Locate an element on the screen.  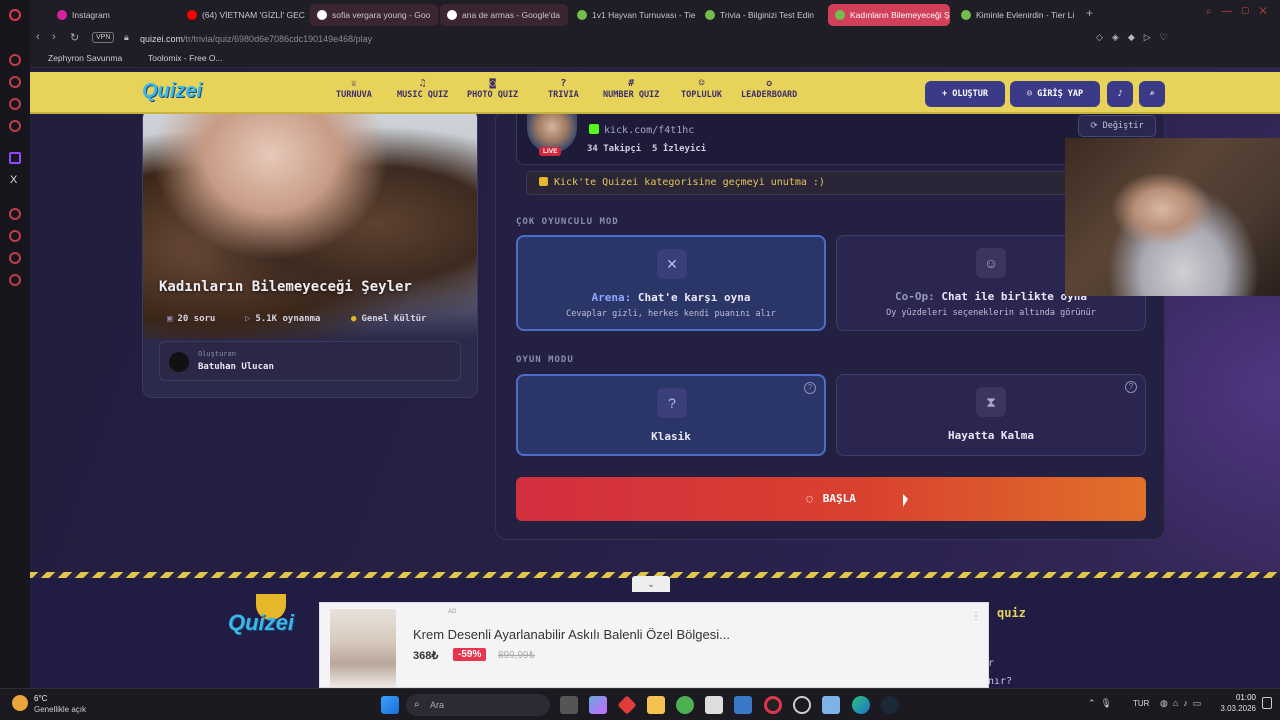
tab-kiminle: Kiminle Evlenirdin - Tier Li is located at coordinates (1018, 15).